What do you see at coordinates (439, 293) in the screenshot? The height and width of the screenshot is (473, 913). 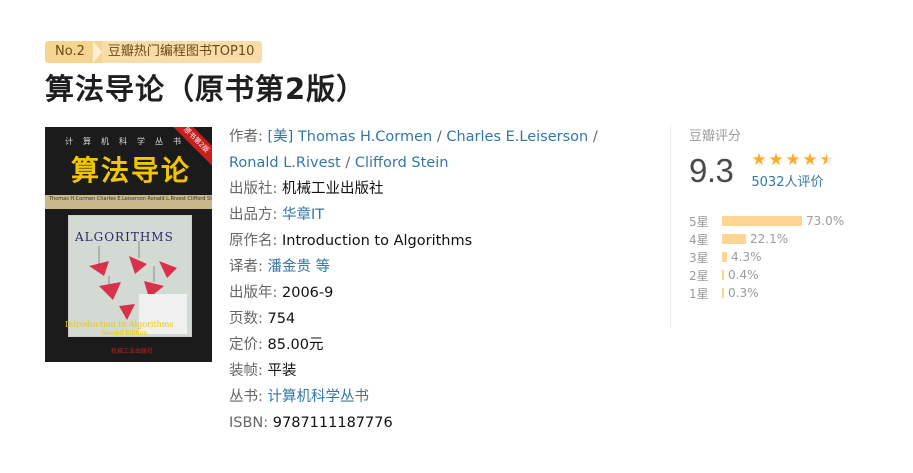 I see `publish-year-row: 出版年: 2006-9` at bounding box center [439, 293].